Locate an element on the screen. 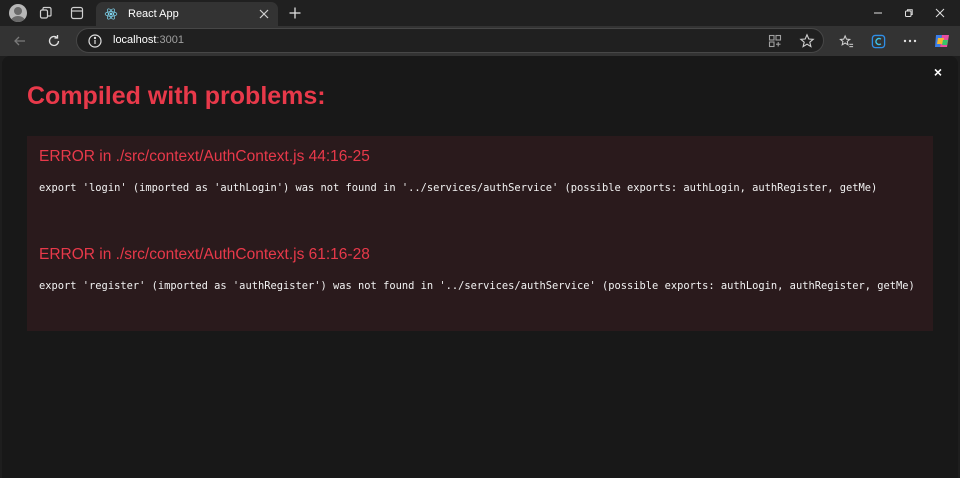  tab-strip: React App is located at coordinates (480, 13).